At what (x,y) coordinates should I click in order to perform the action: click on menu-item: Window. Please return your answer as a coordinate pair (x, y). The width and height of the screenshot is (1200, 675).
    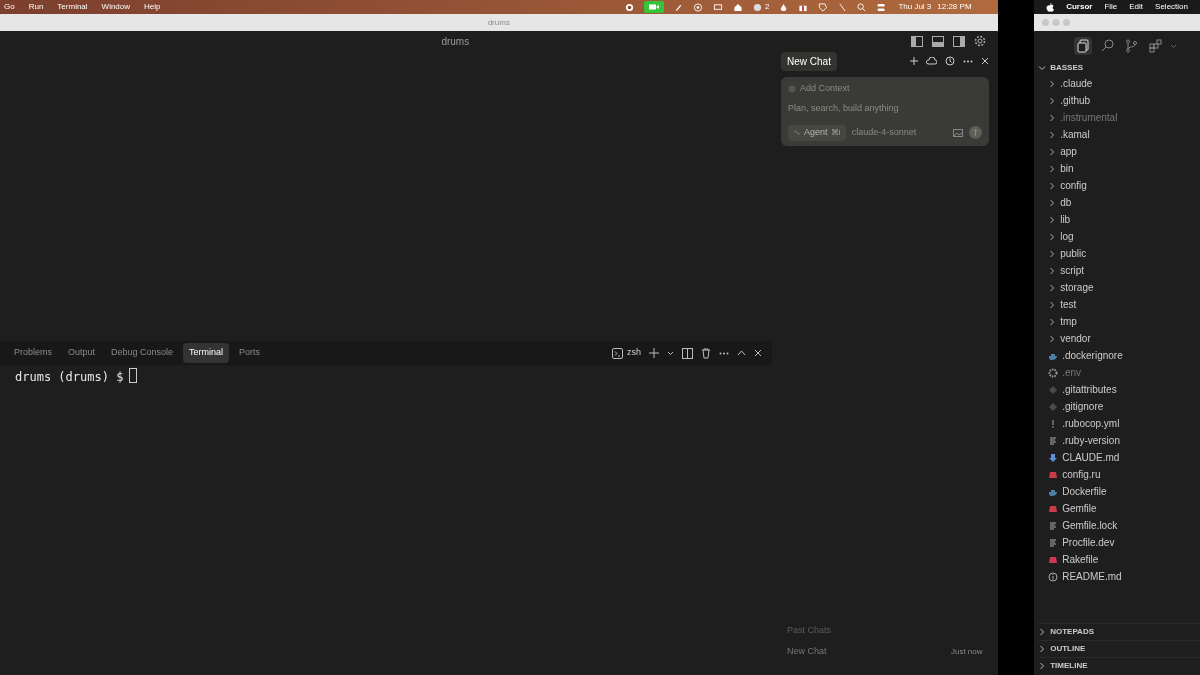
    Looking at the image, I should click on (116, 7).